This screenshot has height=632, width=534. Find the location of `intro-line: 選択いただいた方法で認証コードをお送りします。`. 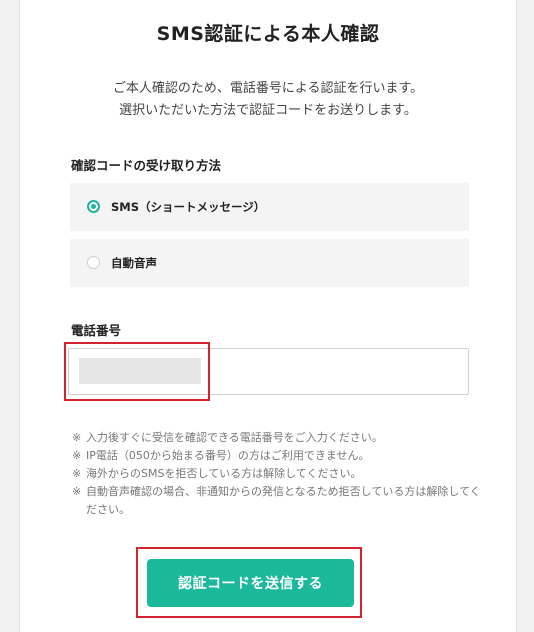

intro-line: 選択いただいた方法で認証コードをお送りします。 is located at coordinates (268, 110).